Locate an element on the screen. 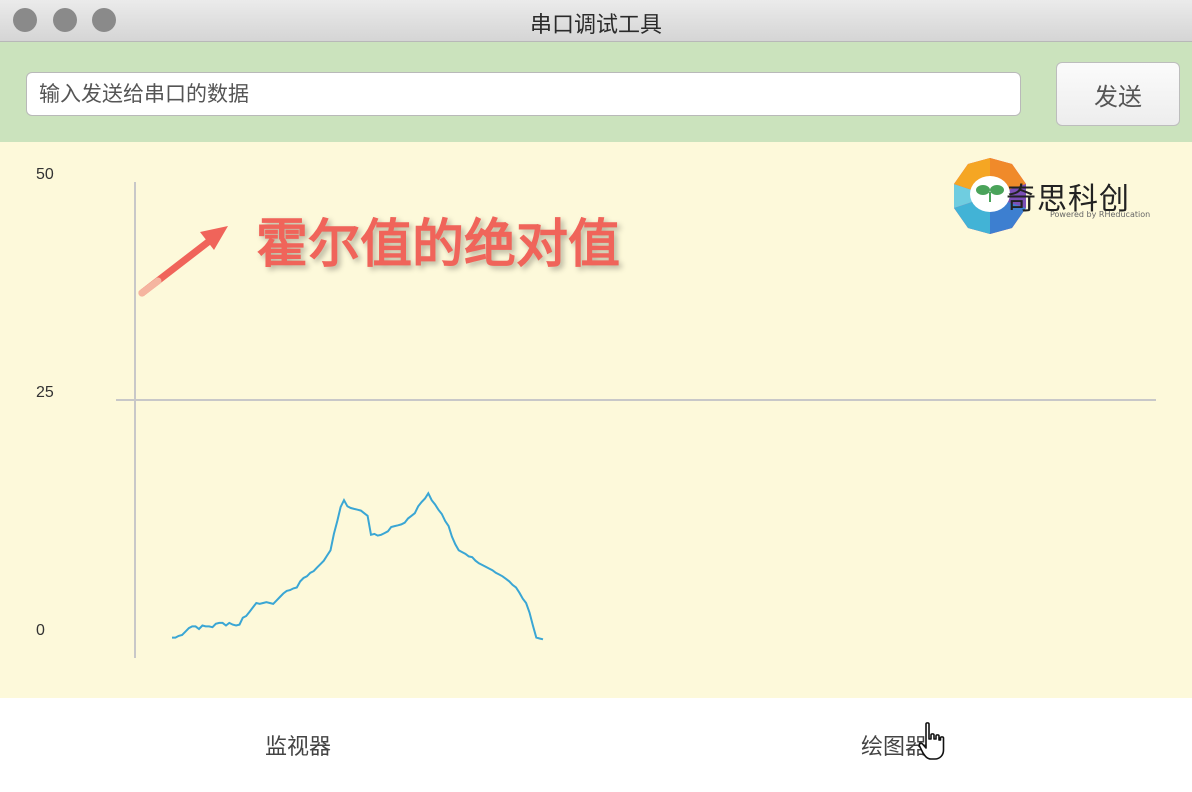  bottom-tab-bar: 监视器 绘图器 is located at coordinates (596, 745).